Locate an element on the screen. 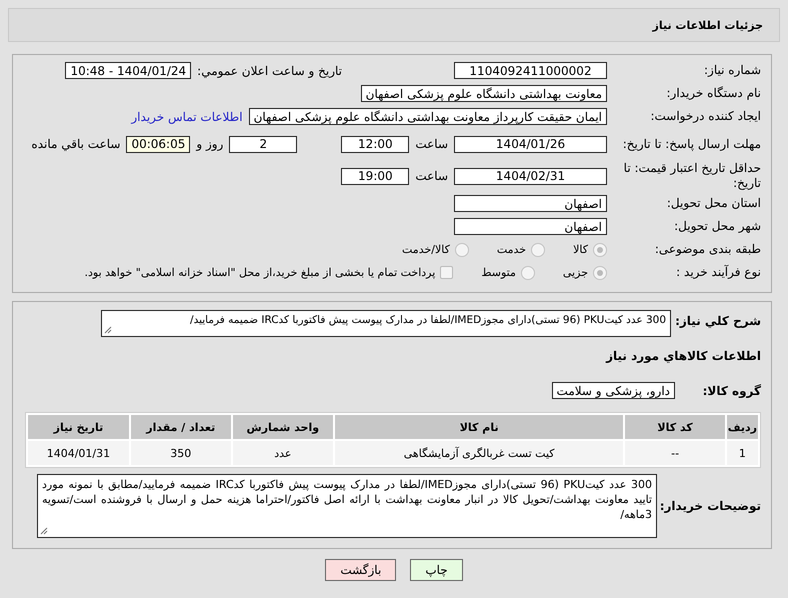  radio-label: متوسط is located at coordinates (498, 272).